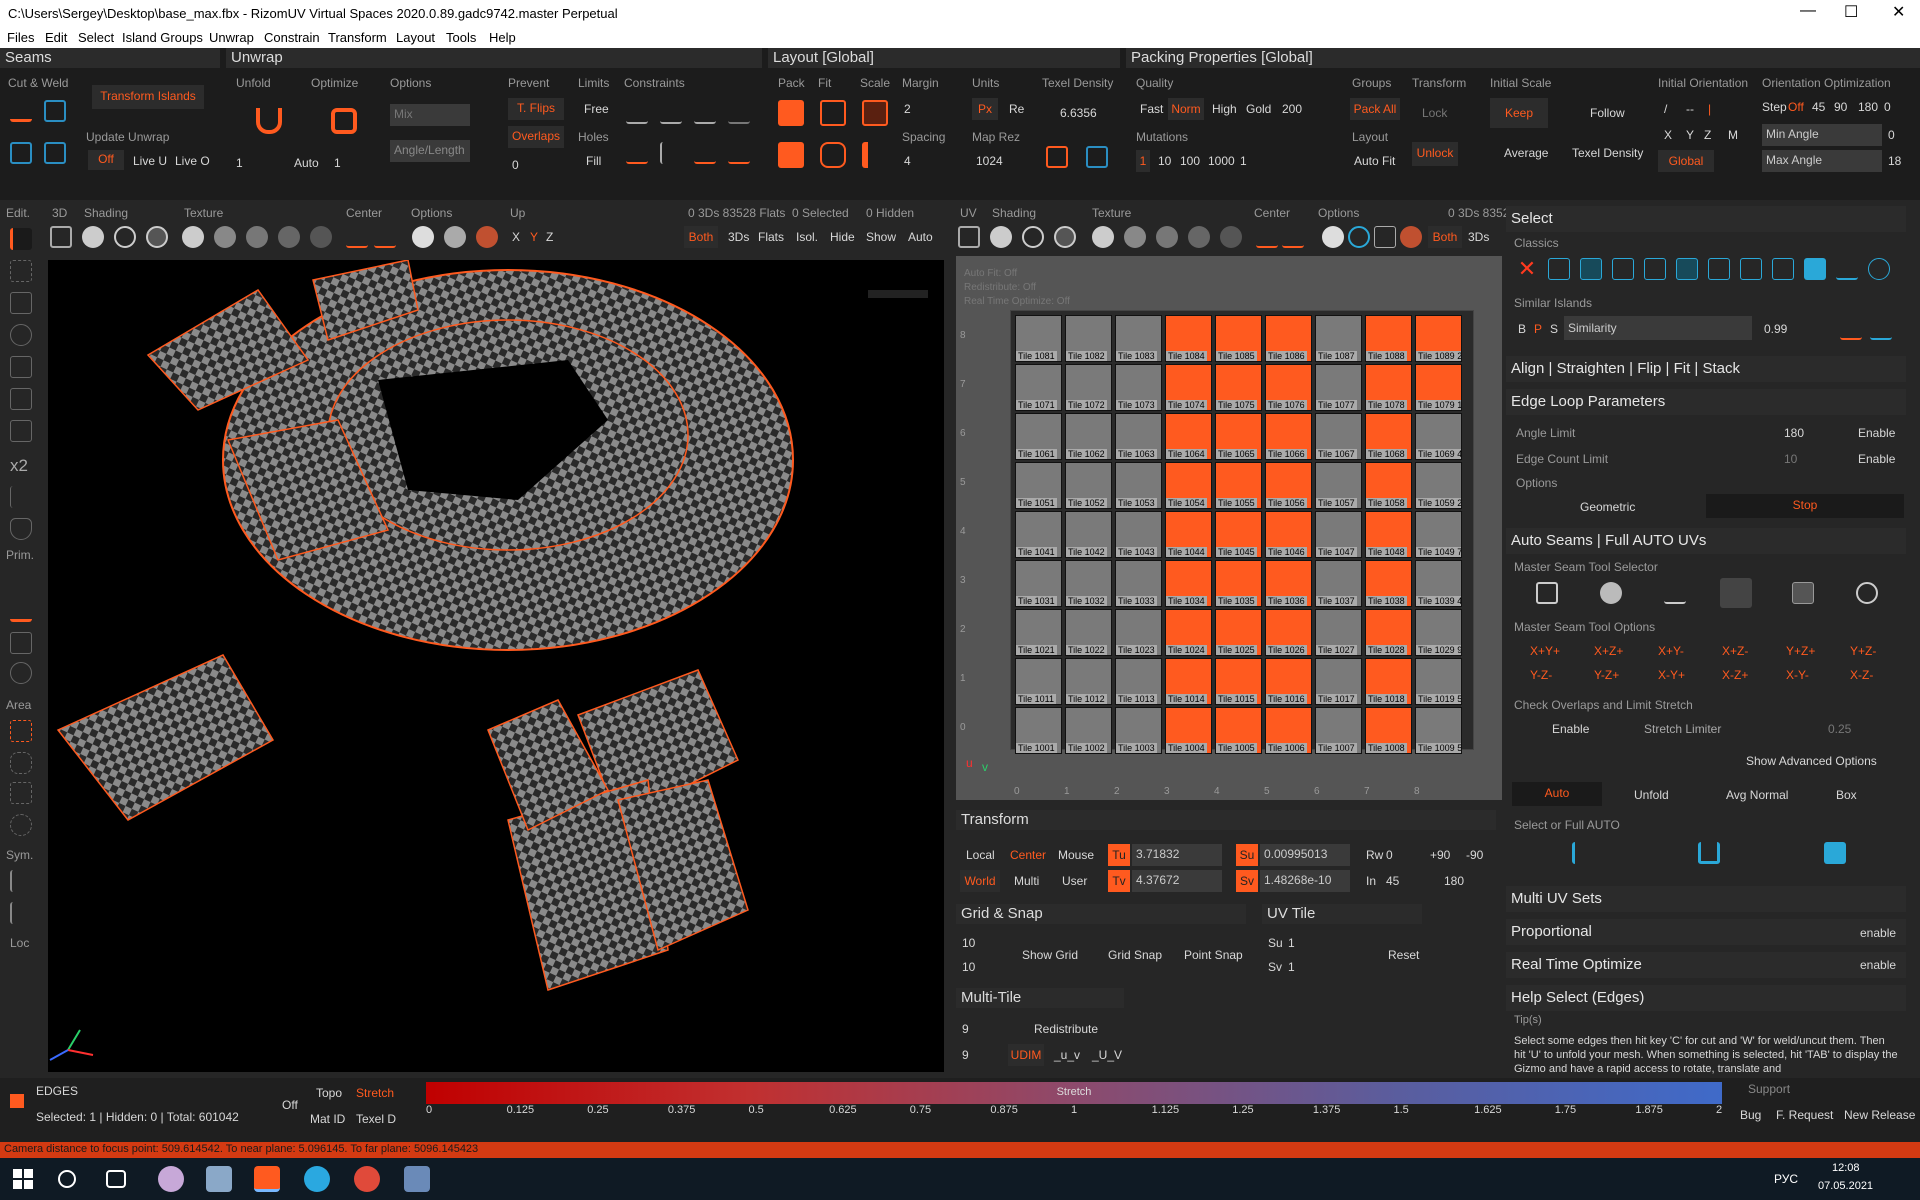 This screenshot has height=1200, width=1920. What do you see at coordinates (1103, 237) in the screenshot?
I see `uv-texture-off-icon` at bounding box center [1103, 237].